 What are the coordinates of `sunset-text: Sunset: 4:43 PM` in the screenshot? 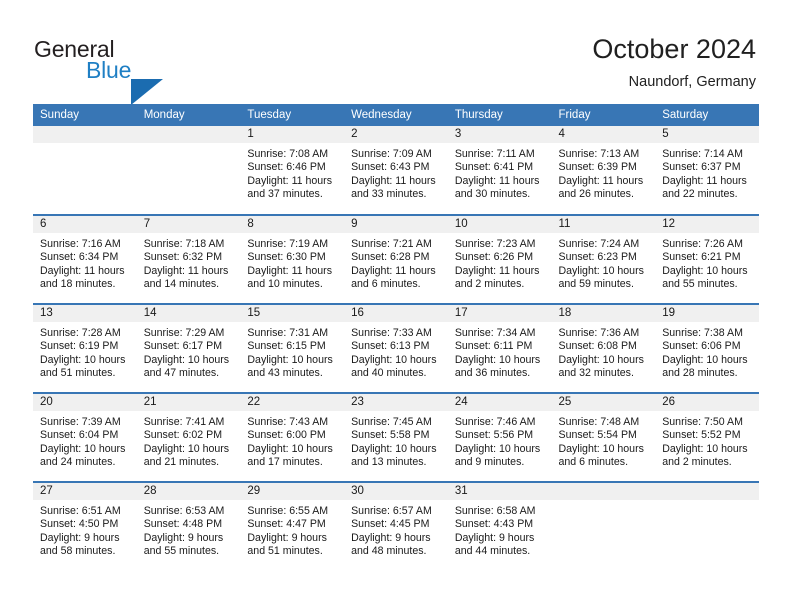 It's located at (494, 524).